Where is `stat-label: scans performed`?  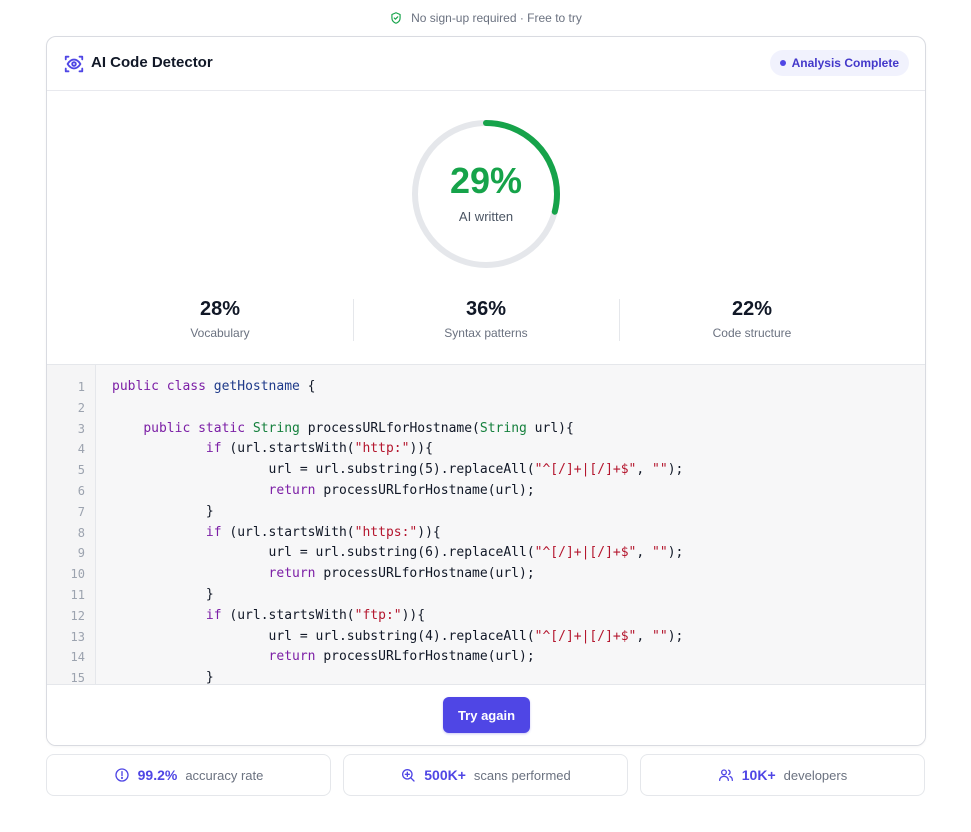
stat-label: scans performed is located at coordinates (522, 775).